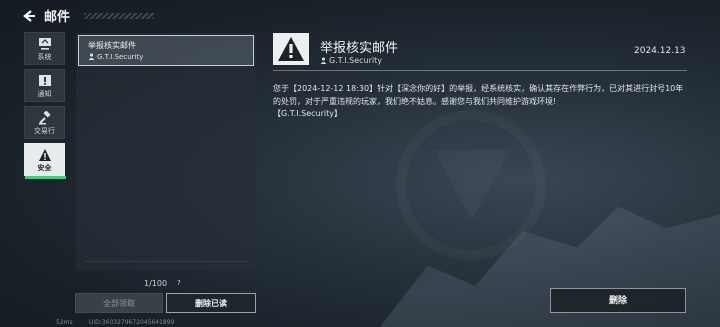 This screenshot has width=720, height=327. I want to click on nav-label: 通知, so click(44, 94).